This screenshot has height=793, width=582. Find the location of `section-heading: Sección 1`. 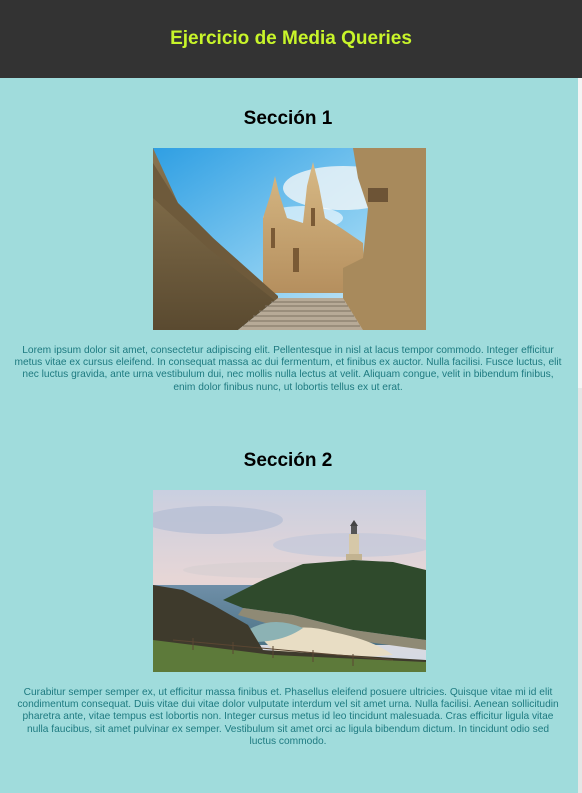

section-heading: Sección 1 is located at coordinates (288, 118).